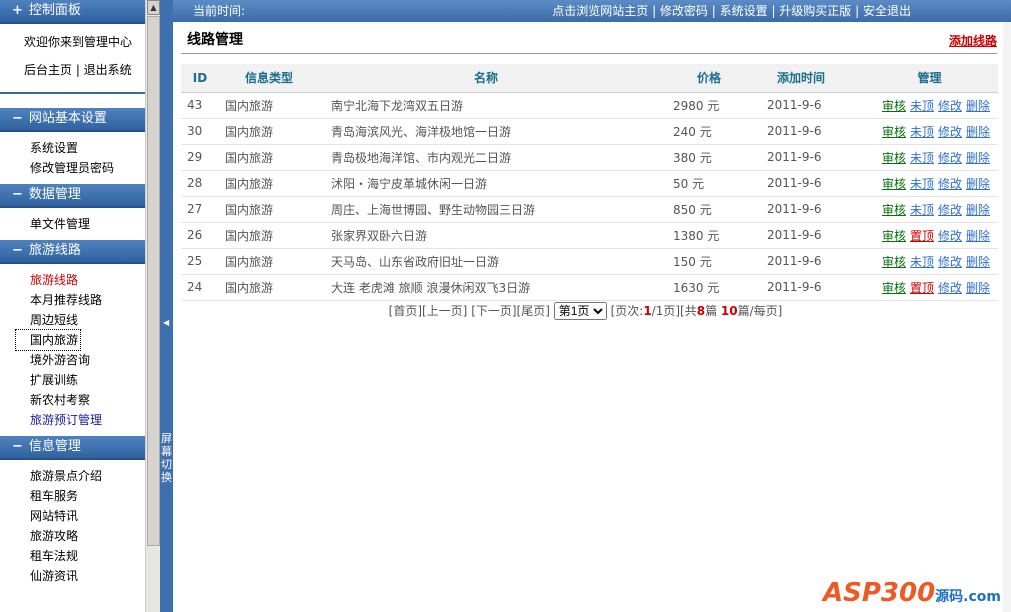 This screenshot has width=1011, height=612. I want to click on top-link: 升级购买正版, so click(815, 11).